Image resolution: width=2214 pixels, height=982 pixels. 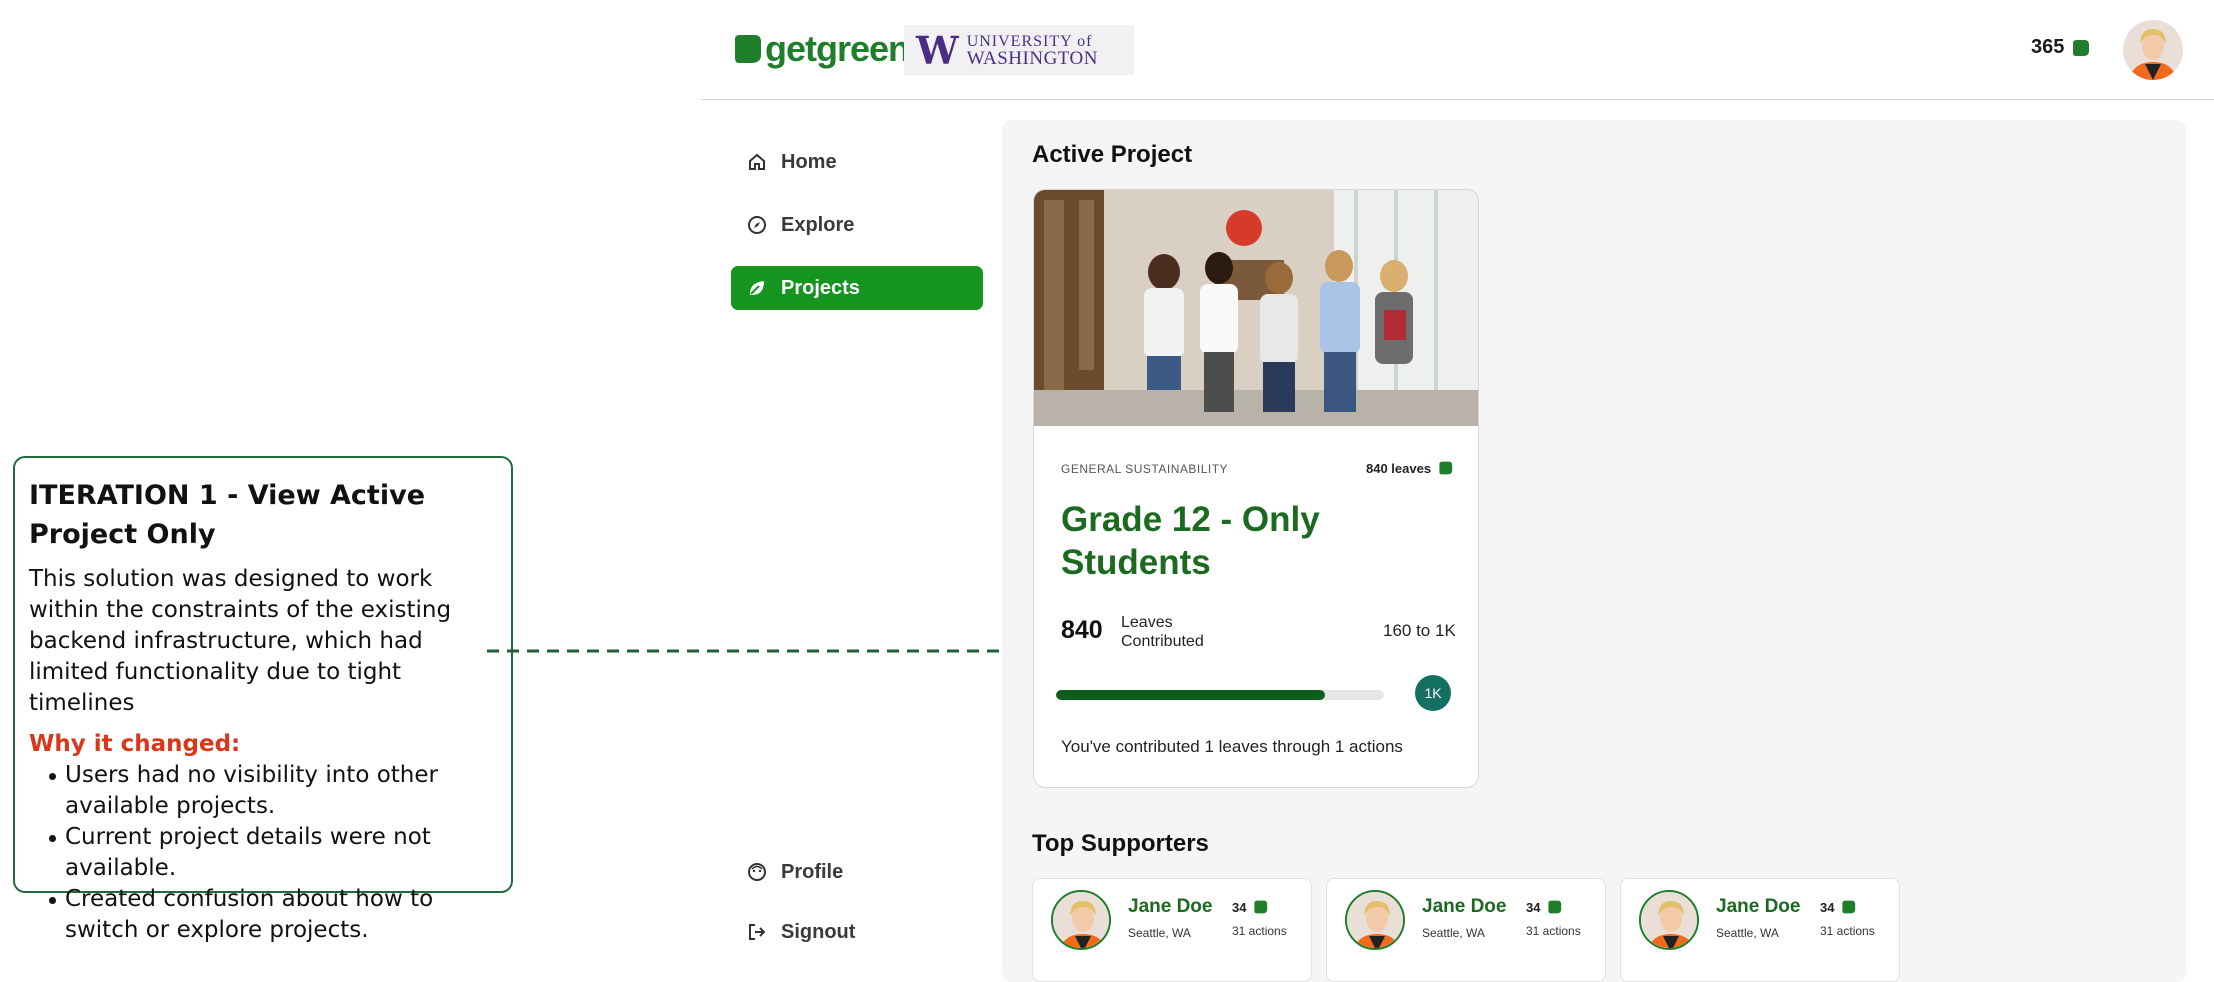 I want to click on project-leaves: 840 leaves, so click(x=1409, y=468).